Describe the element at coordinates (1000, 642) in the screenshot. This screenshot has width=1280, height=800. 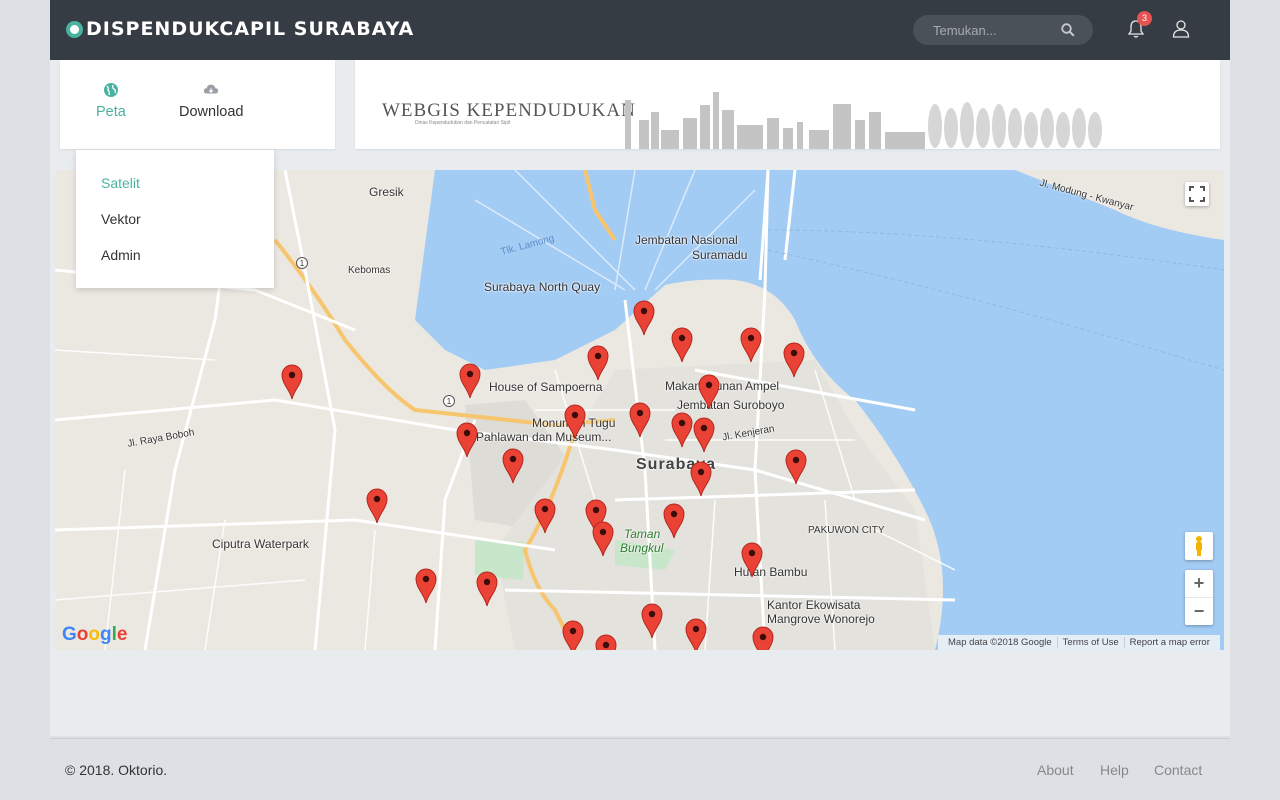
I see `map-data-credit: Map data ©2018 Google` at that location.